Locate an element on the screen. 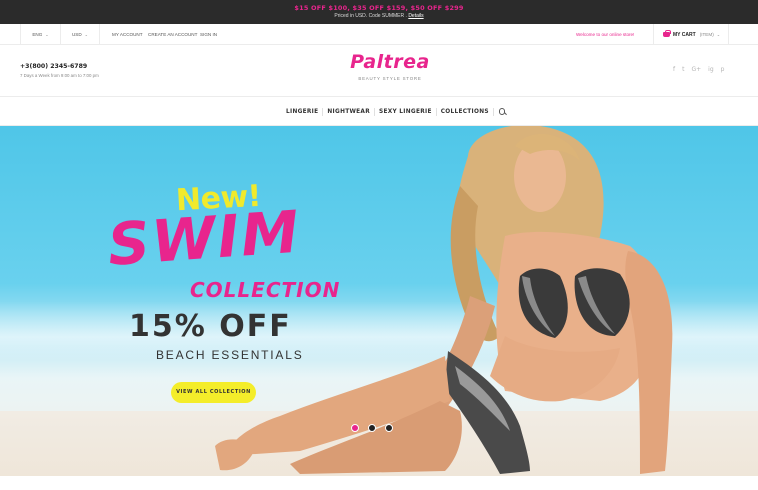 The height and width of the screenshot is (490, 758). page-bottom-strip is located at coordinates (379, 483).